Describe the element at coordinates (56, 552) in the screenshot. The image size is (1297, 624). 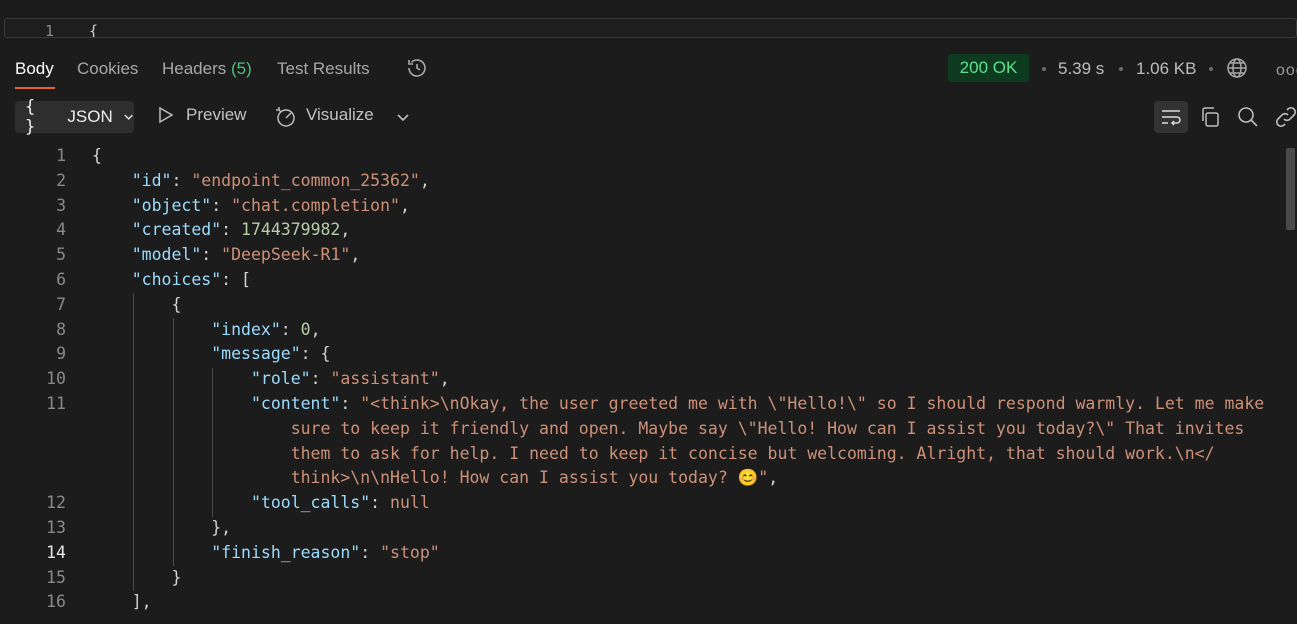
I see `line-number: 14` at that location.